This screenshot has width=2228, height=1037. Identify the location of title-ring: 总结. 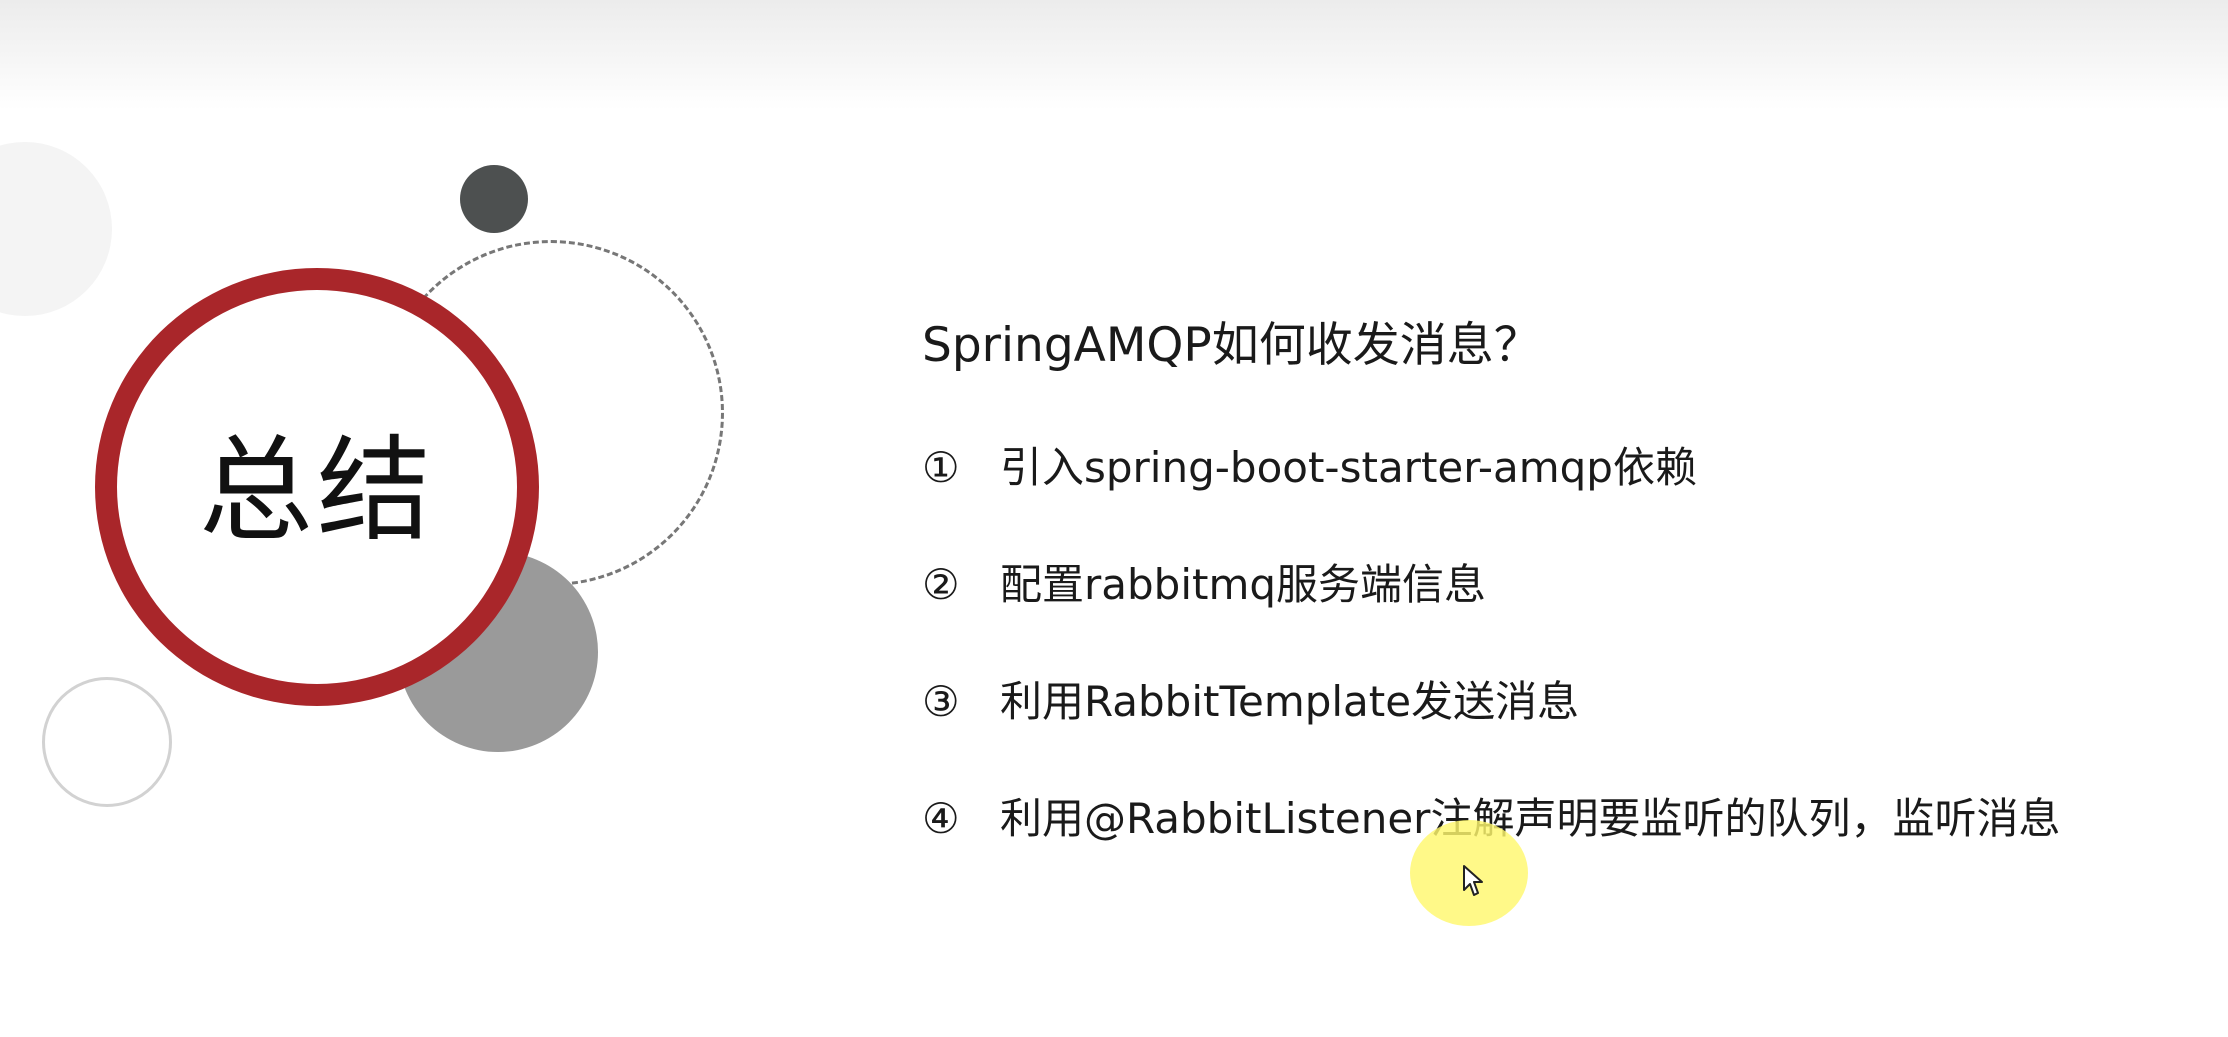
(317, 487).